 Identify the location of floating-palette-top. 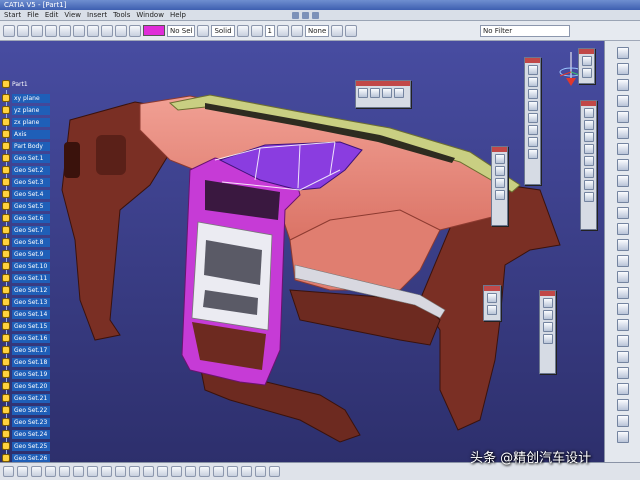
(383, 94).